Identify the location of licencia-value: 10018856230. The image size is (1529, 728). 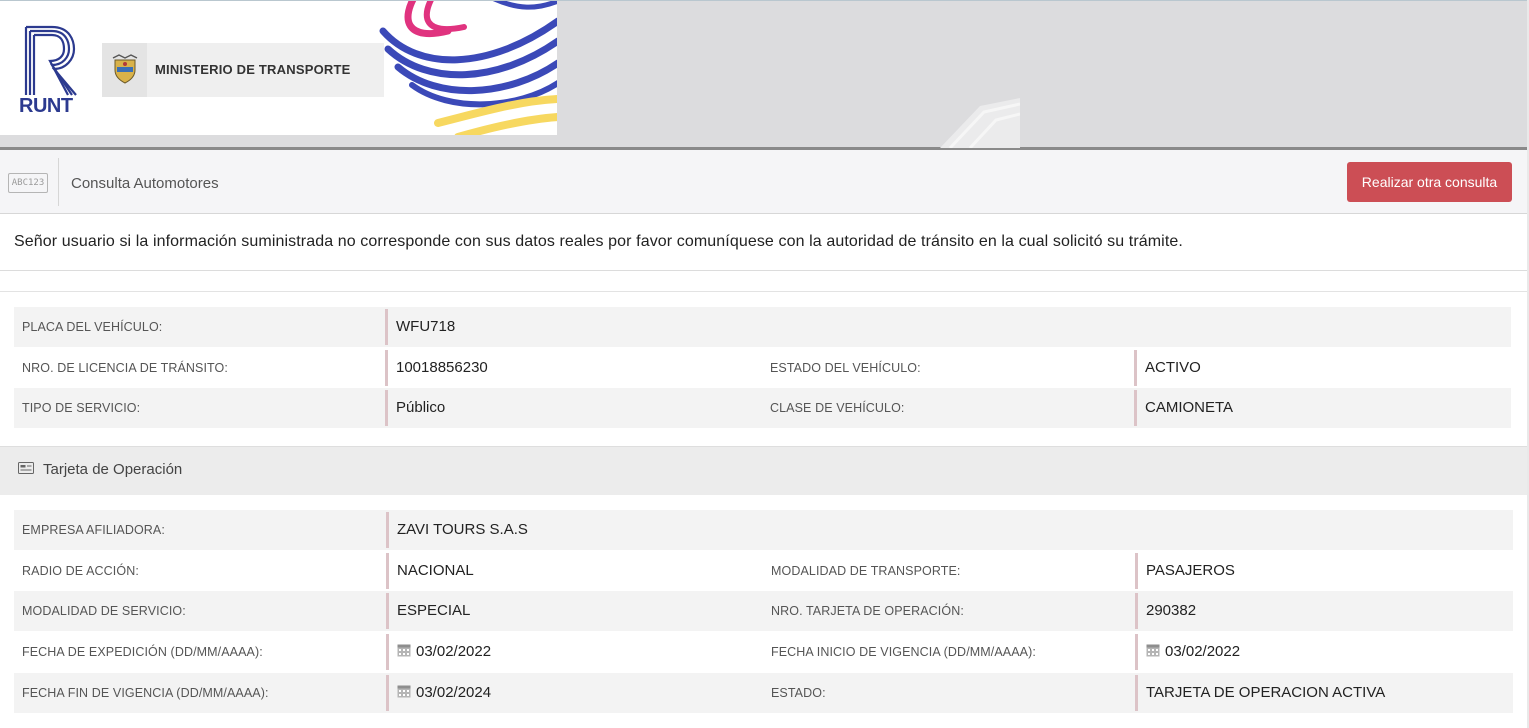
(442, 367).